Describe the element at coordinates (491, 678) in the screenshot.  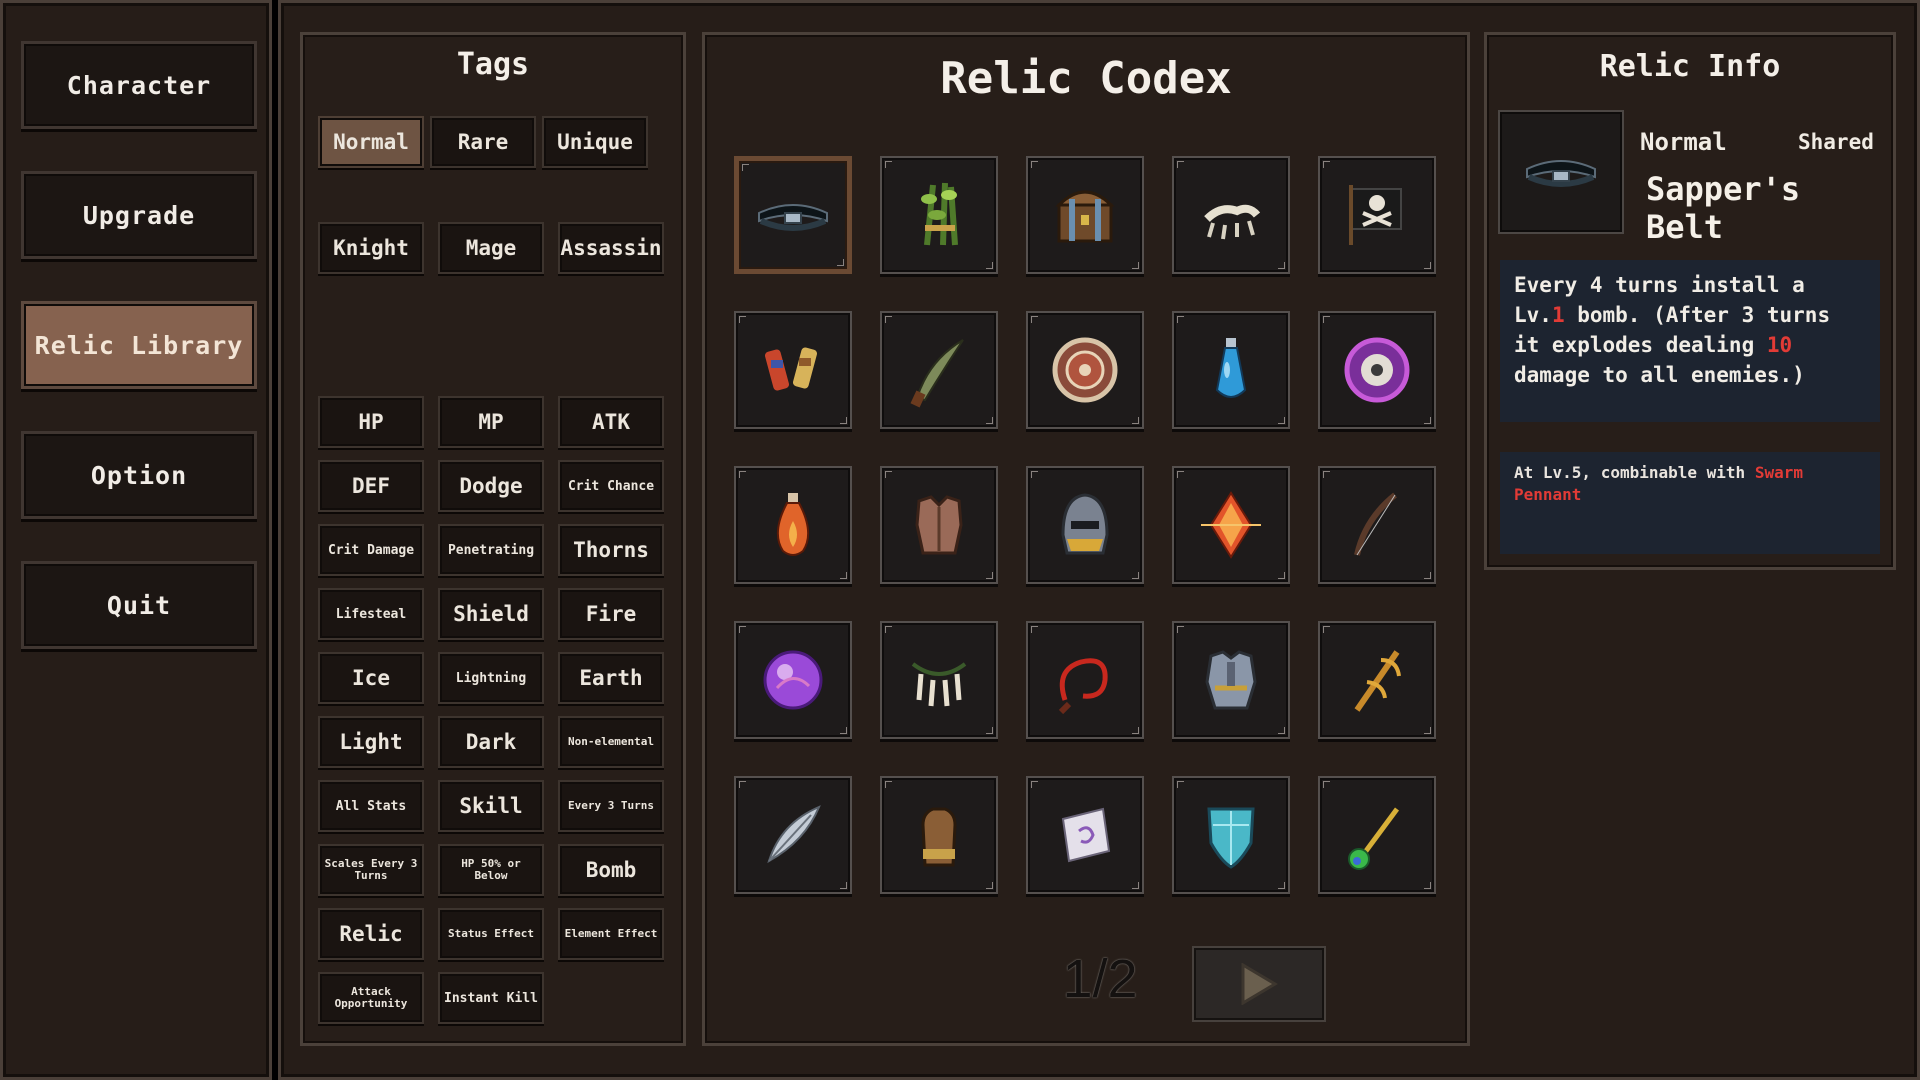
I see `tag-lightning-button: Lightning` at that location.